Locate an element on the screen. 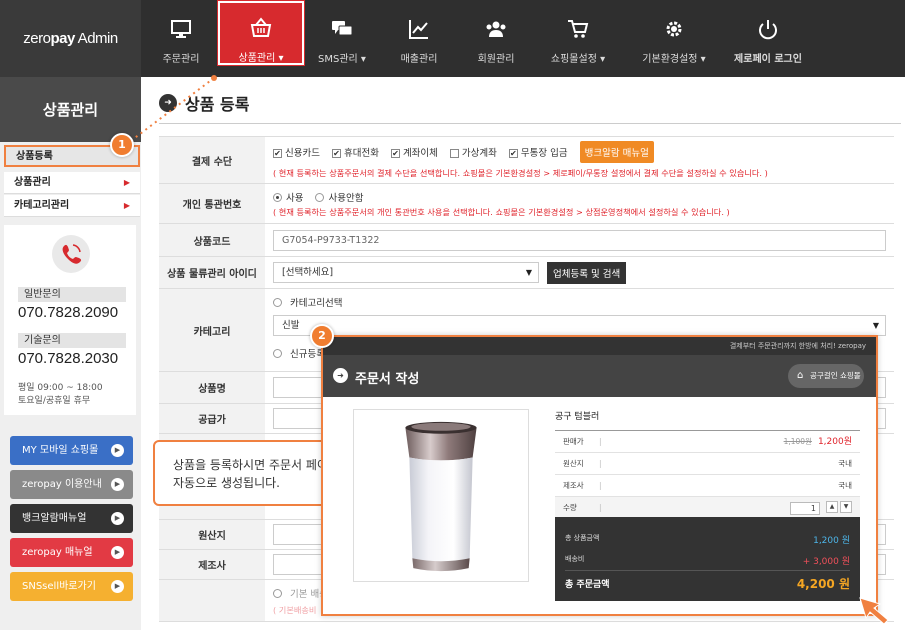  product-image is located at coordinates (441, 495).